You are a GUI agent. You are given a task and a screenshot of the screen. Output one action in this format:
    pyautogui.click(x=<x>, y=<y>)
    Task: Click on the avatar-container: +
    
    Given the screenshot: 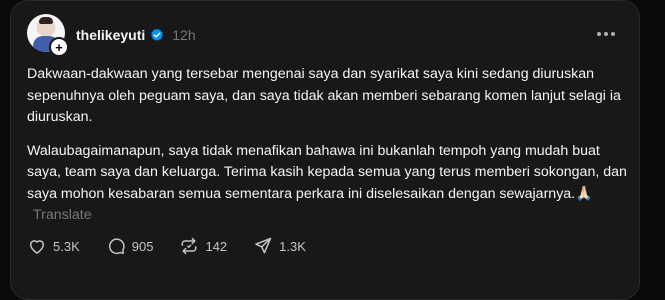 What is the action you would take?
    pyautogui.click(x=48, y=35)
    